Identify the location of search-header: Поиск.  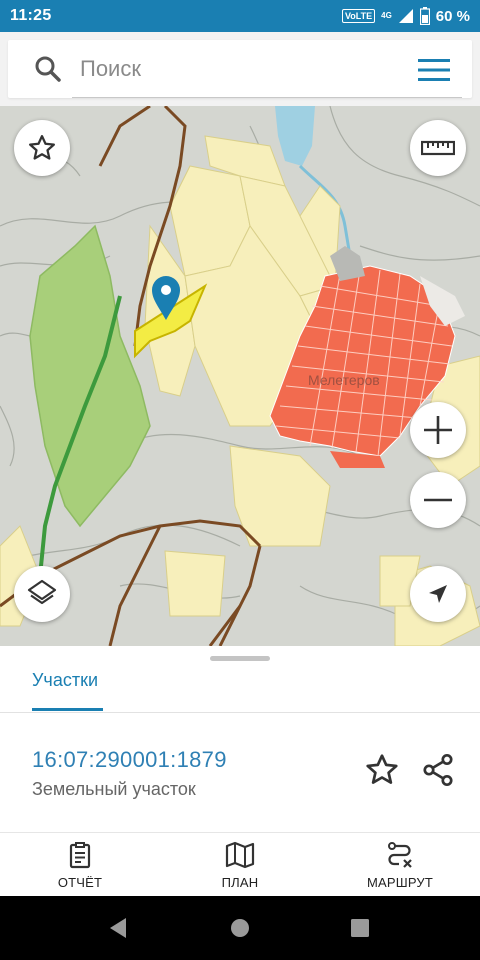
(240, 69).